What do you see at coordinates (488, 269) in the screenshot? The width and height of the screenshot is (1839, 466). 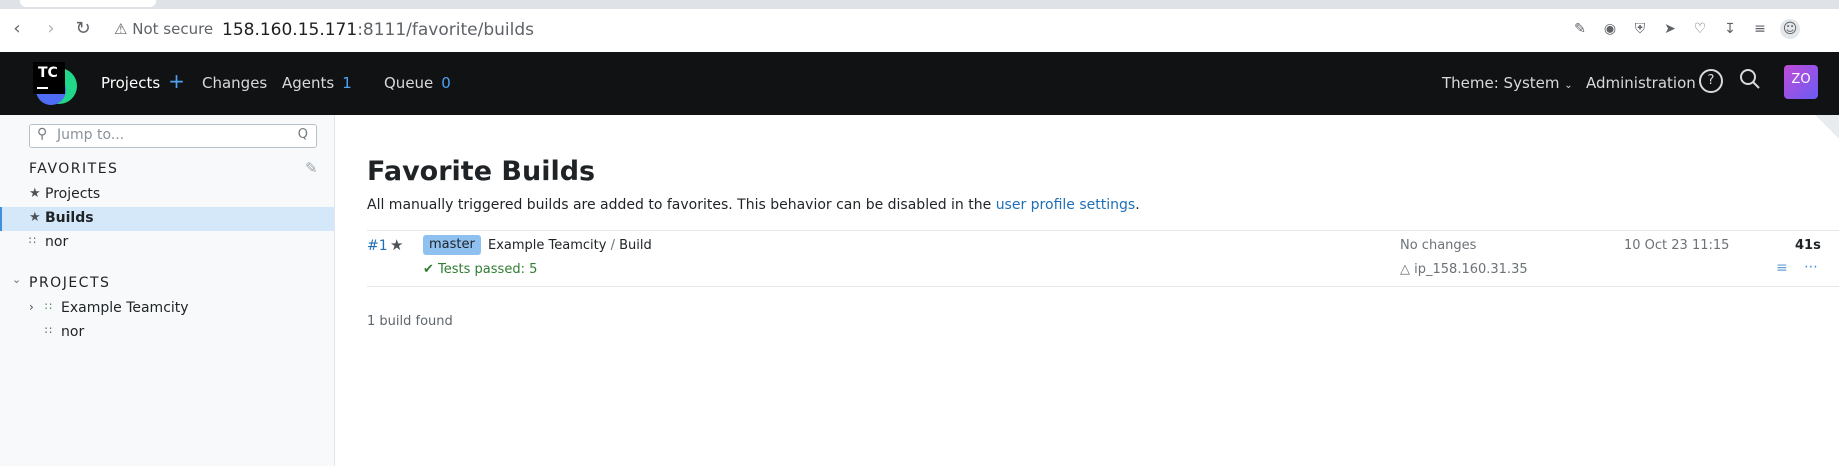 I see `tests-label: Tests passed: 5` at bounding box center [488, 269].